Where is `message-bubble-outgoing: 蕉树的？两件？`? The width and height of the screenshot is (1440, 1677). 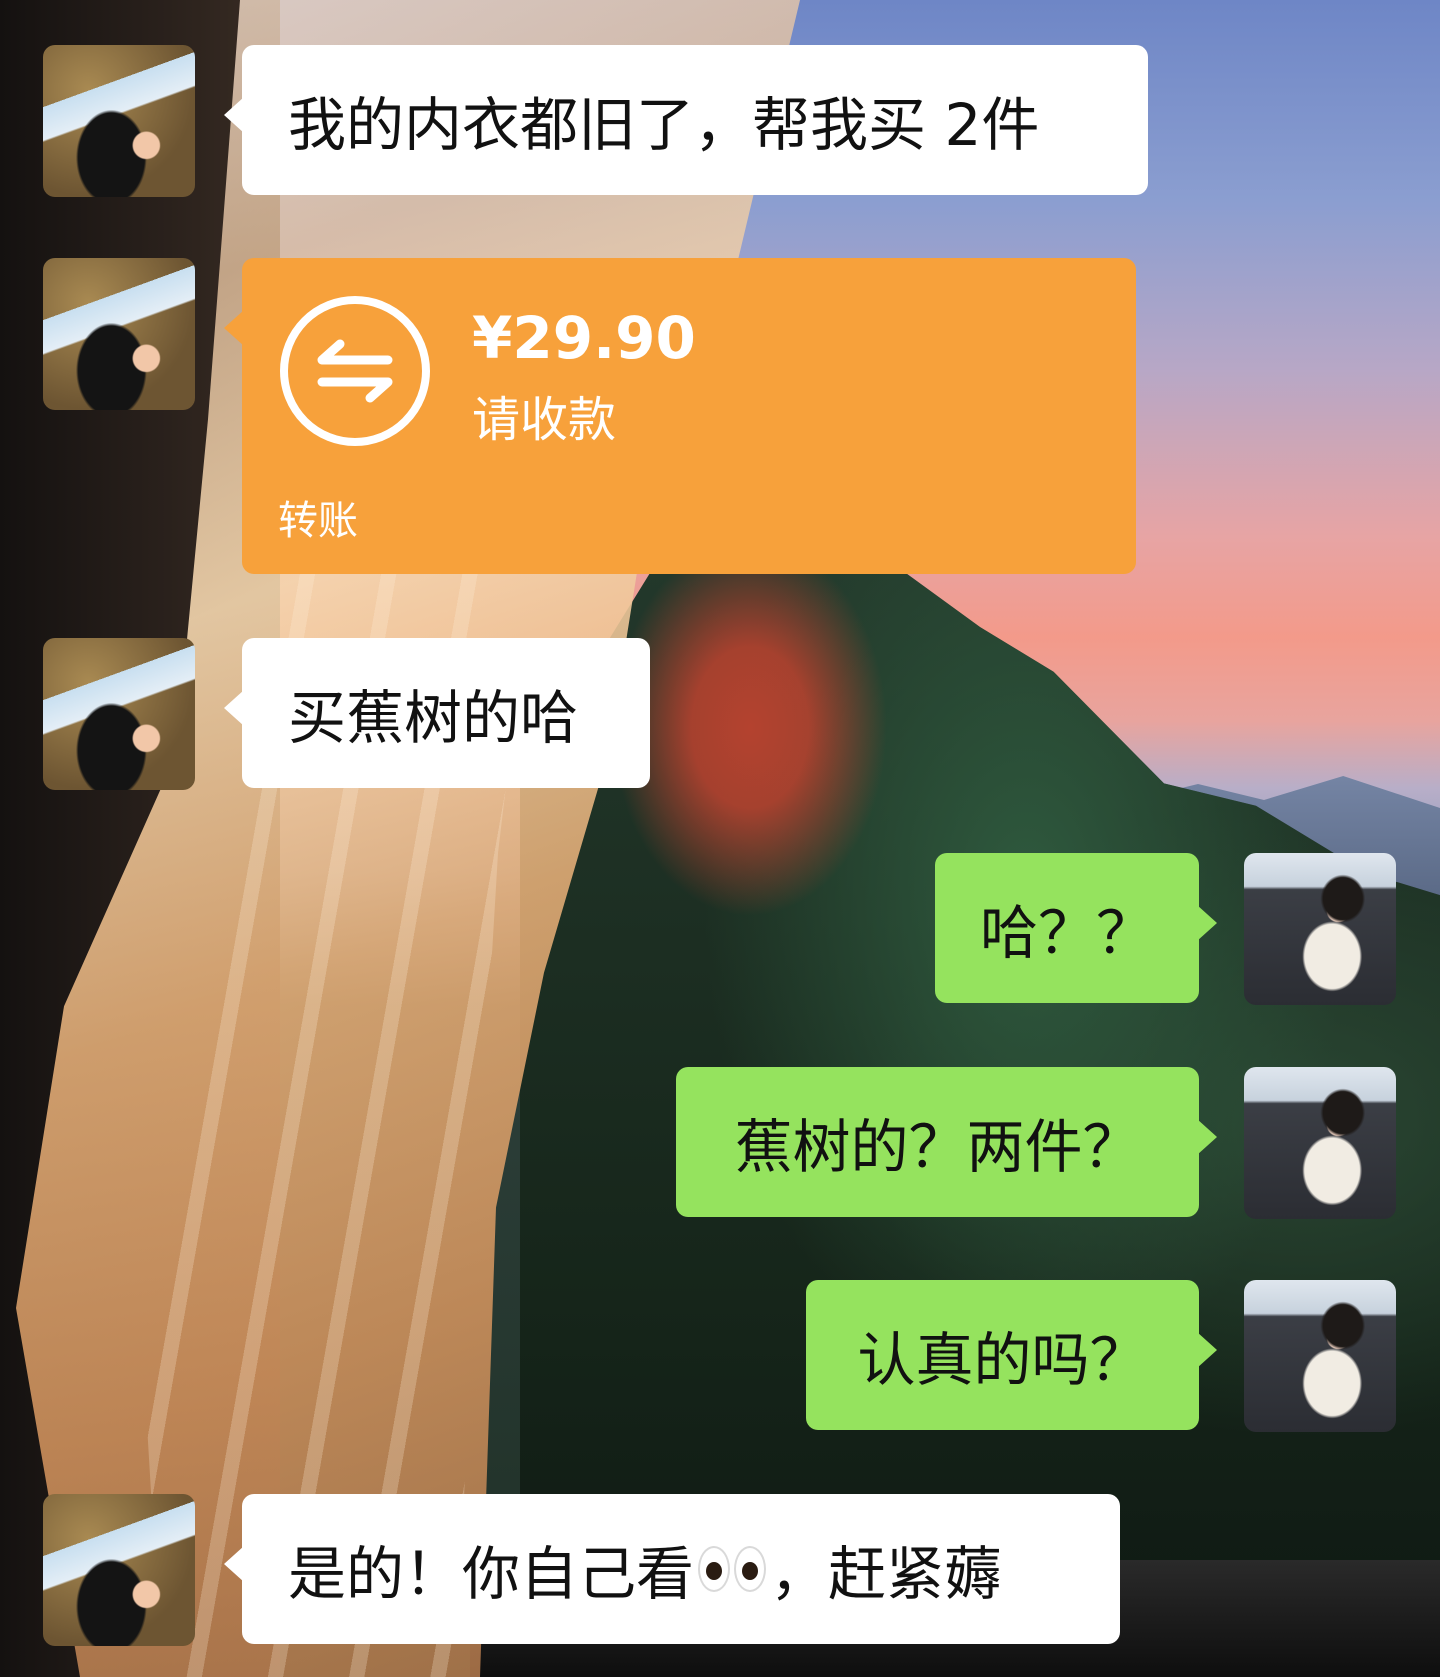
message-bubble-outgoing: 蕉树的？两件？ is located at coordinates (946, 1142).